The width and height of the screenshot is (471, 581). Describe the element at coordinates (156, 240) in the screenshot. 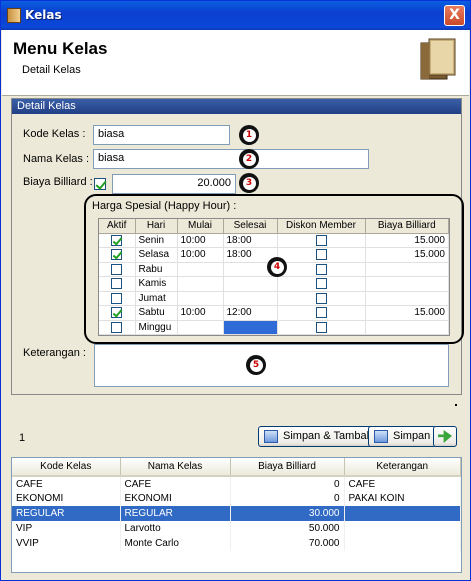

I see `hari-cell: Senin` at that location.